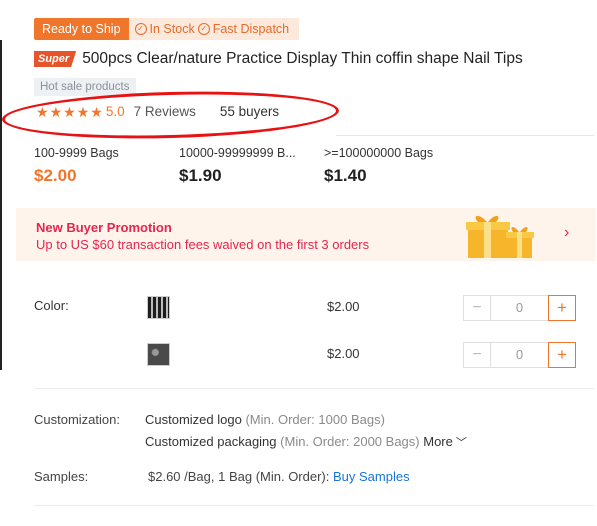 Image resolution: width=597 pixels, height=526 pixels. What do you see at coordinates (172, 29) in the screenshot?
I see `in-stock-label: In Stock` at bounding box center [172, 29].